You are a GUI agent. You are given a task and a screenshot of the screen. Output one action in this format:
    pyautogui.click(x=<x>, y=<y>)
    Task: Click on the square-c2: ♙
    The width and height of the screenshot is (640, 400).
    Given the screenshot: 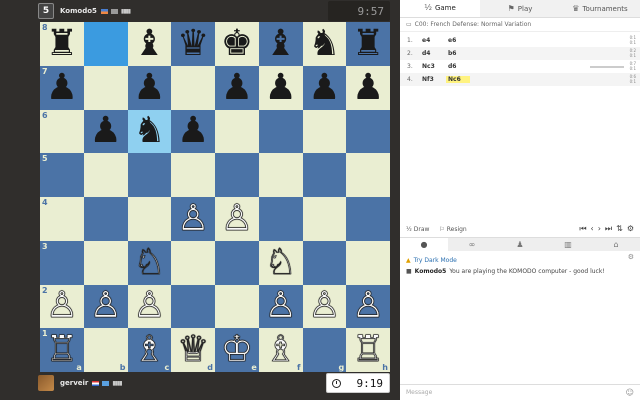 What is the action you would take?
    pyautogui.click(x=149, y=306)
    